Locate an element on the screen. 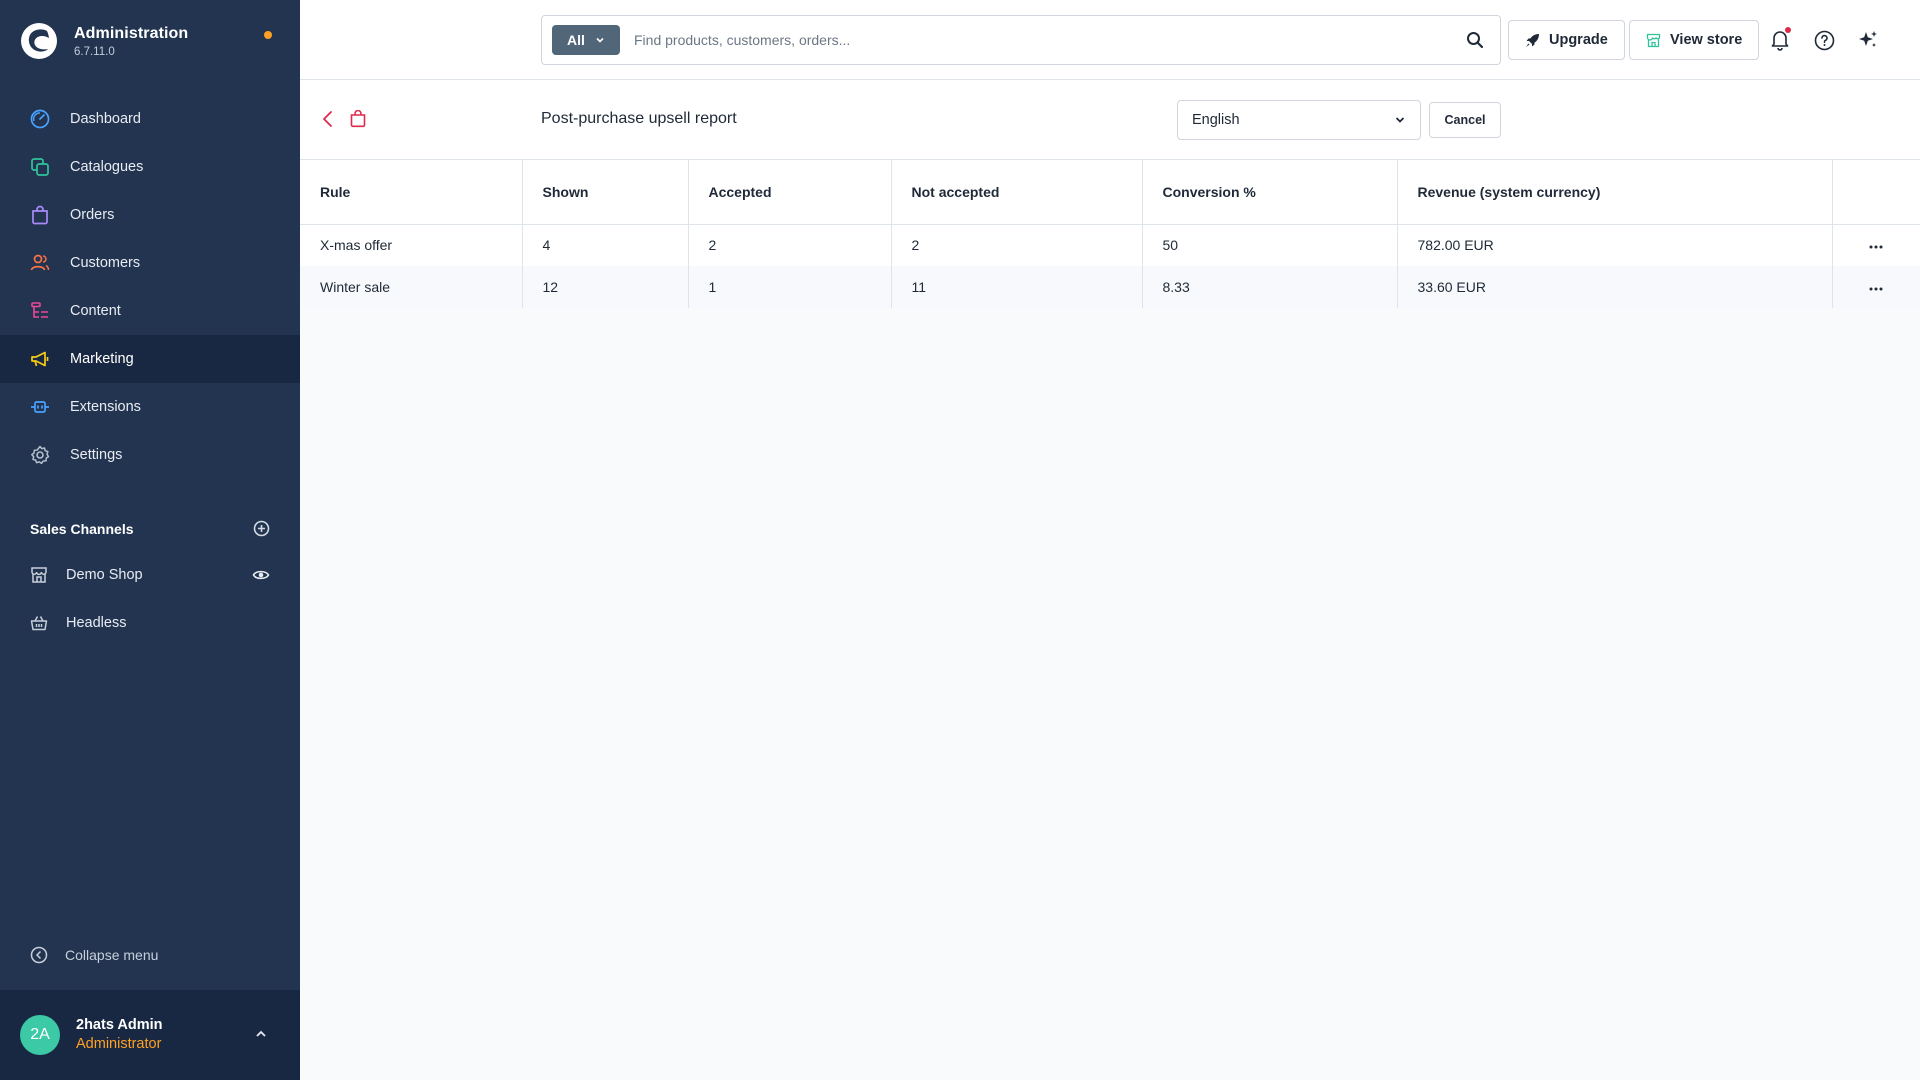 The width and height of the screenshot is (1920, 1080). user-name: 2hats Admin is located at coordinates (119, 1025).